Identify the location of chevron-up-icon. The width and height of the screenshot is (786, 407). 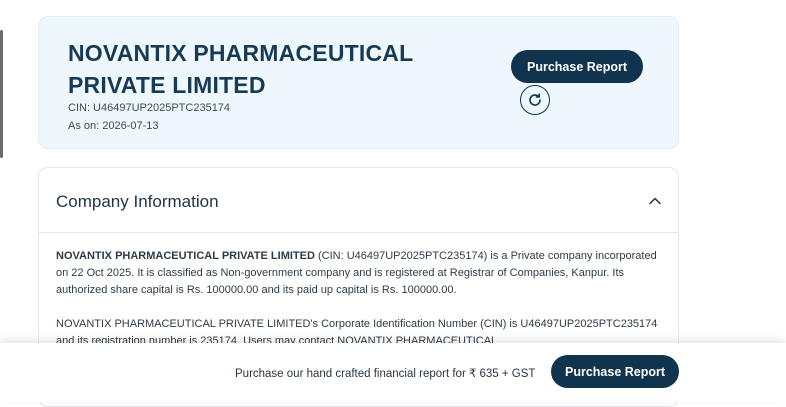
(655, 201).